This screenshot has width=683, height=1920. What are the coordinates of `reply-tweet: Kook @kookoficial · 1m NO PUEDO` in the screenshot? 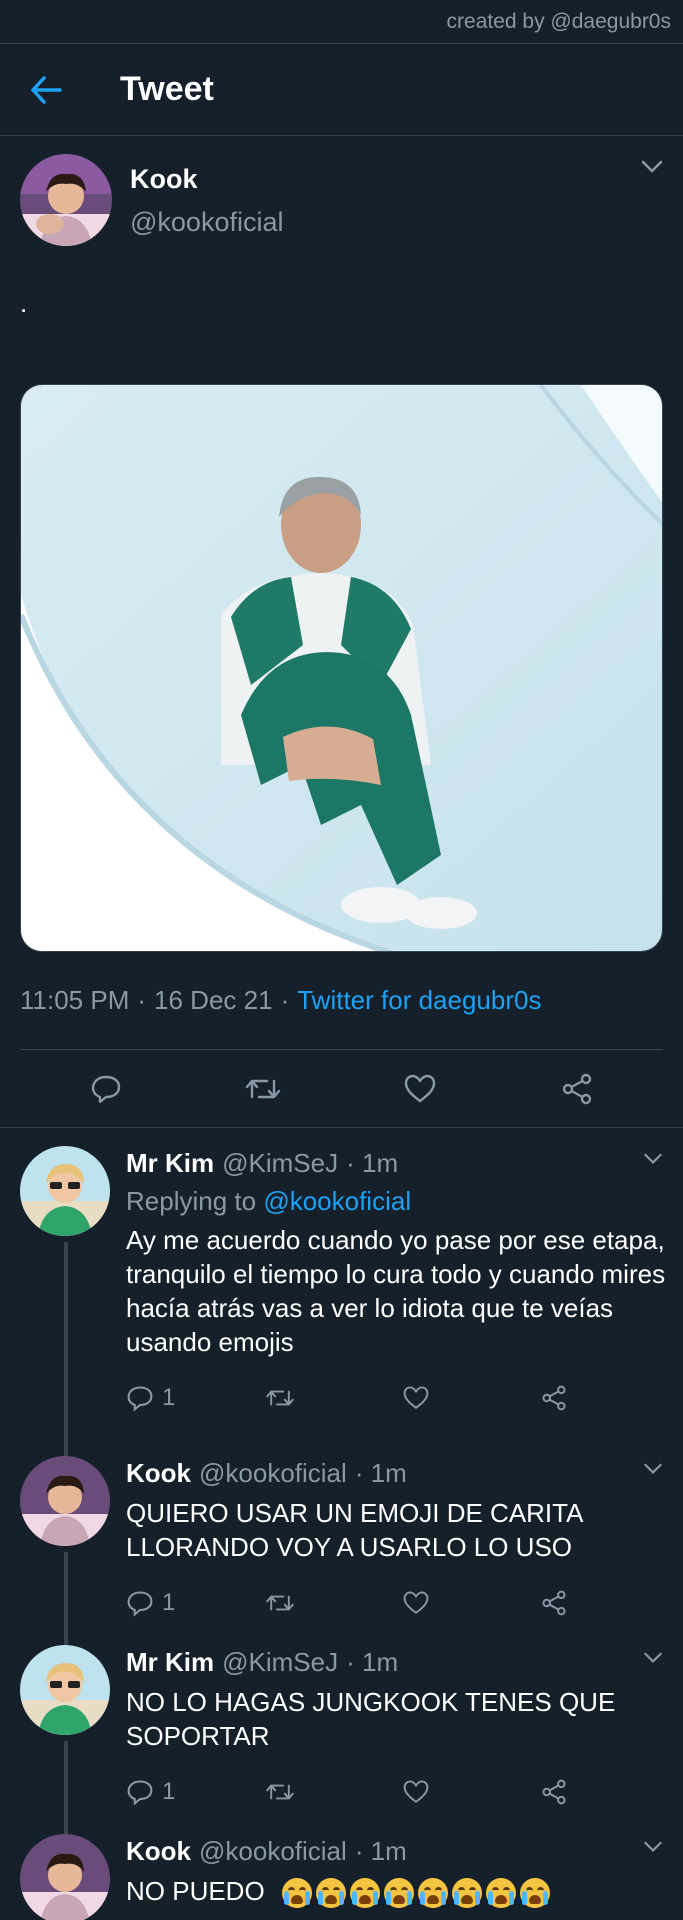 It's located at (341, 1868).